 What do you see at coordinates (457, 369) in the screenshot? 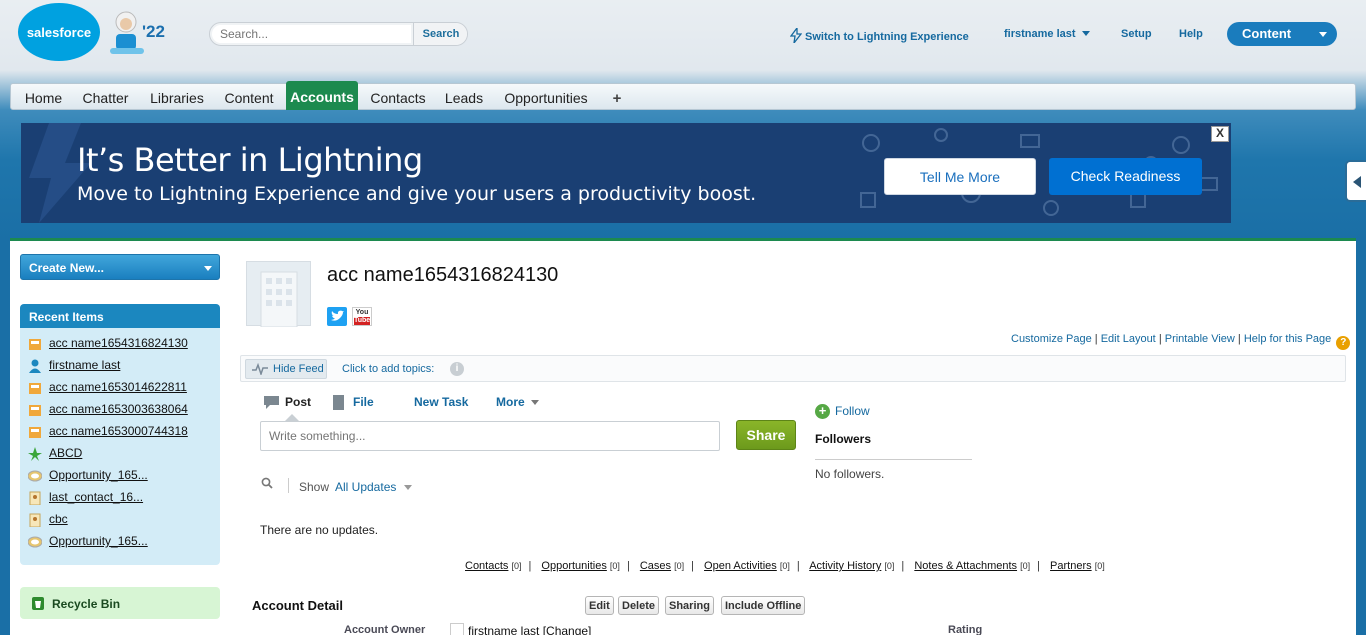
I see `info-icon: i` at bounding box center [457, 369].